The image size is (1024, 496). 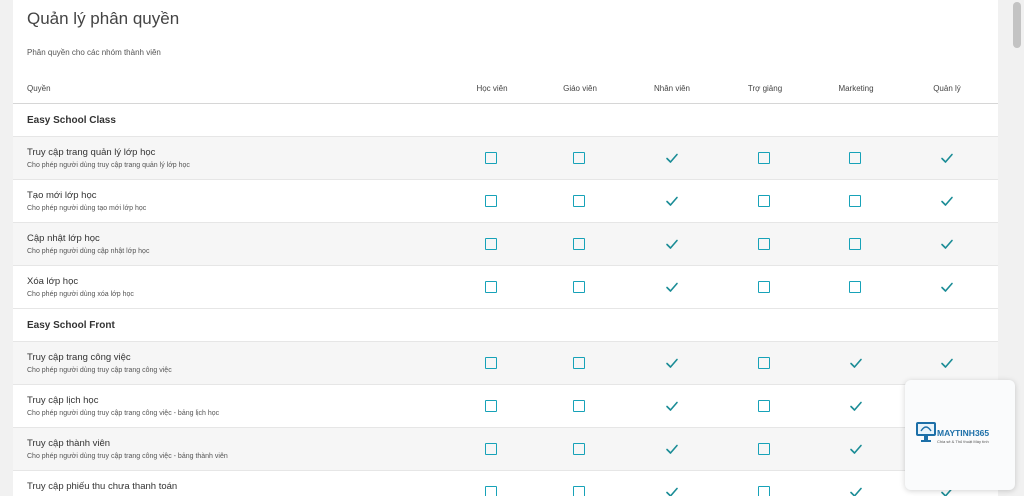 What do you see at coordinates (79, 357) in the screenshot?
I see `permission-title: Truy cập trang công việc` at bounding box center [79, 357].